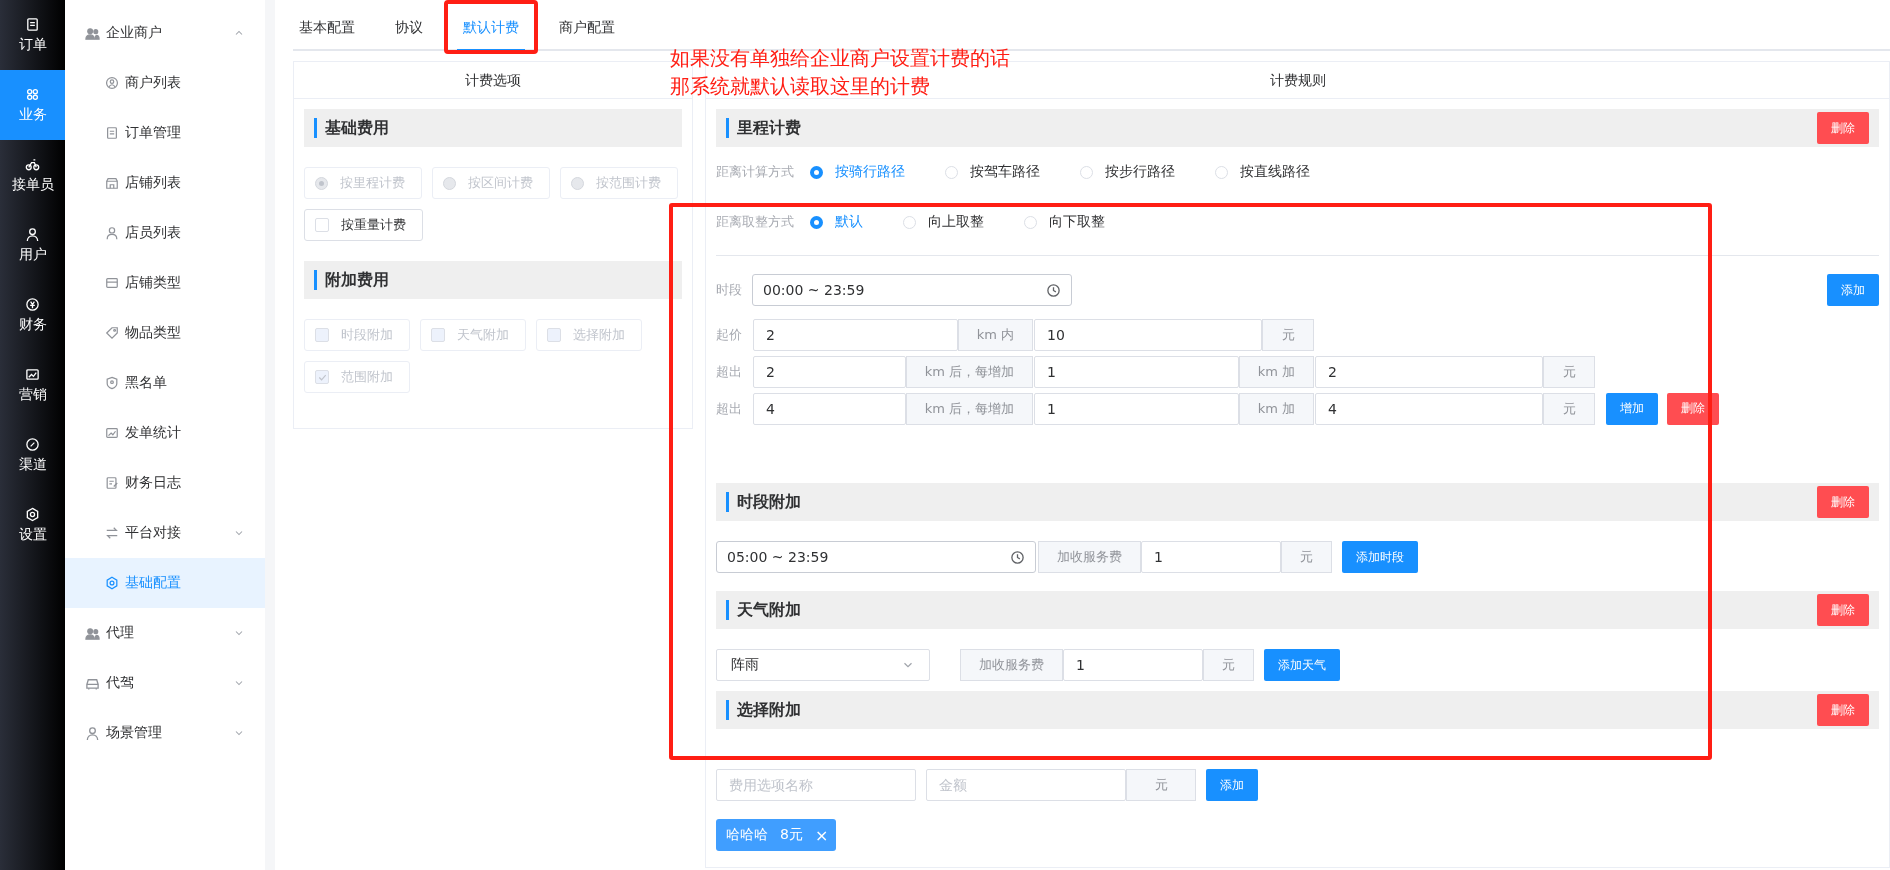 The image size is (1890, 870). What do you see at coordinates (165, 683) in the screenshot?
I see `menu-group: 代驾` at bounding box center [165, 683].